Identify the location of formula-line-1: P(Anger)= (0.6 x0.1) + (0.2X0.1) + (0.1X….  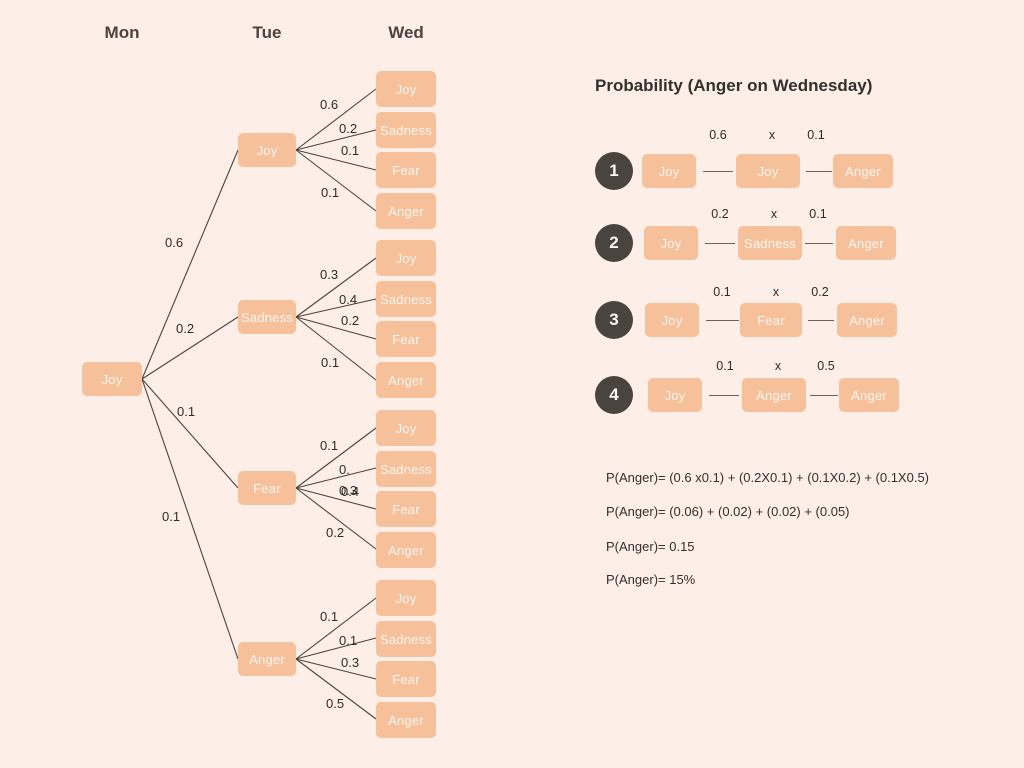
(768, 477).